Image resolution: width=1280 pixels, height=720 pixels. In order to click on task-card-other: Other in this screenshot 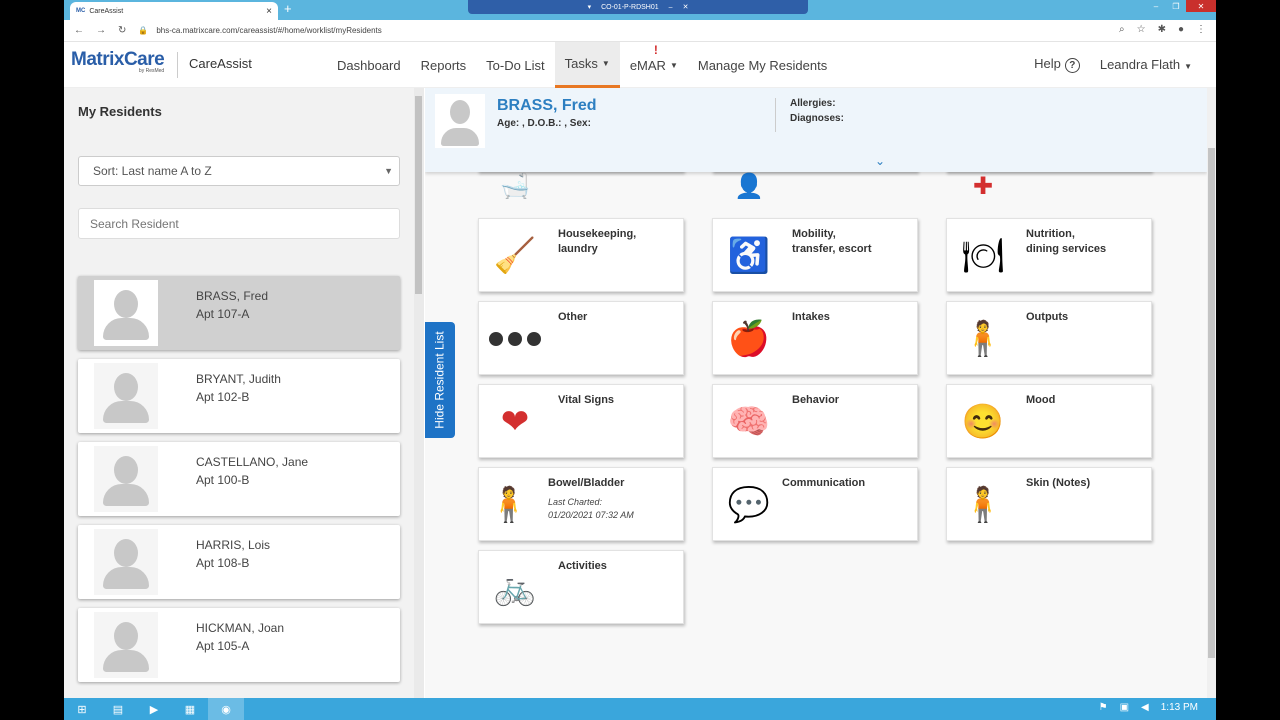, I will do `click(581, 338)`.